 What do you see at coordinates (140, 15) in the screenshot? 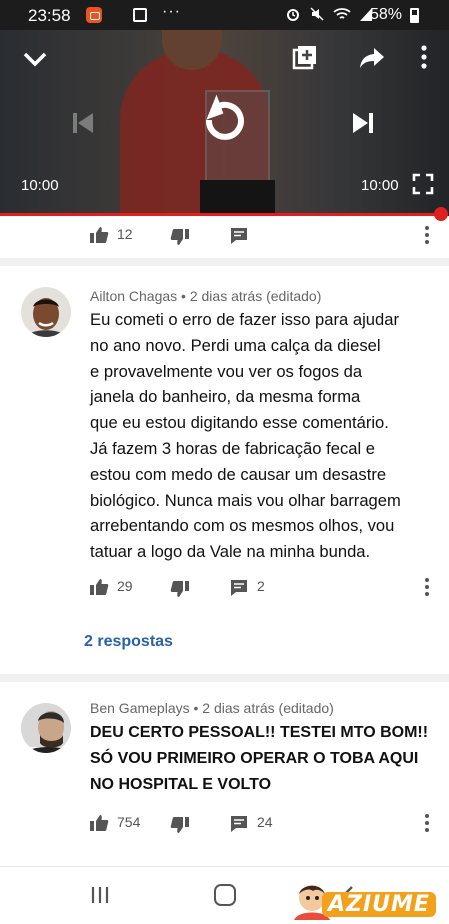
I see `gallery-notification-icon` at bounding box center [140, 15].